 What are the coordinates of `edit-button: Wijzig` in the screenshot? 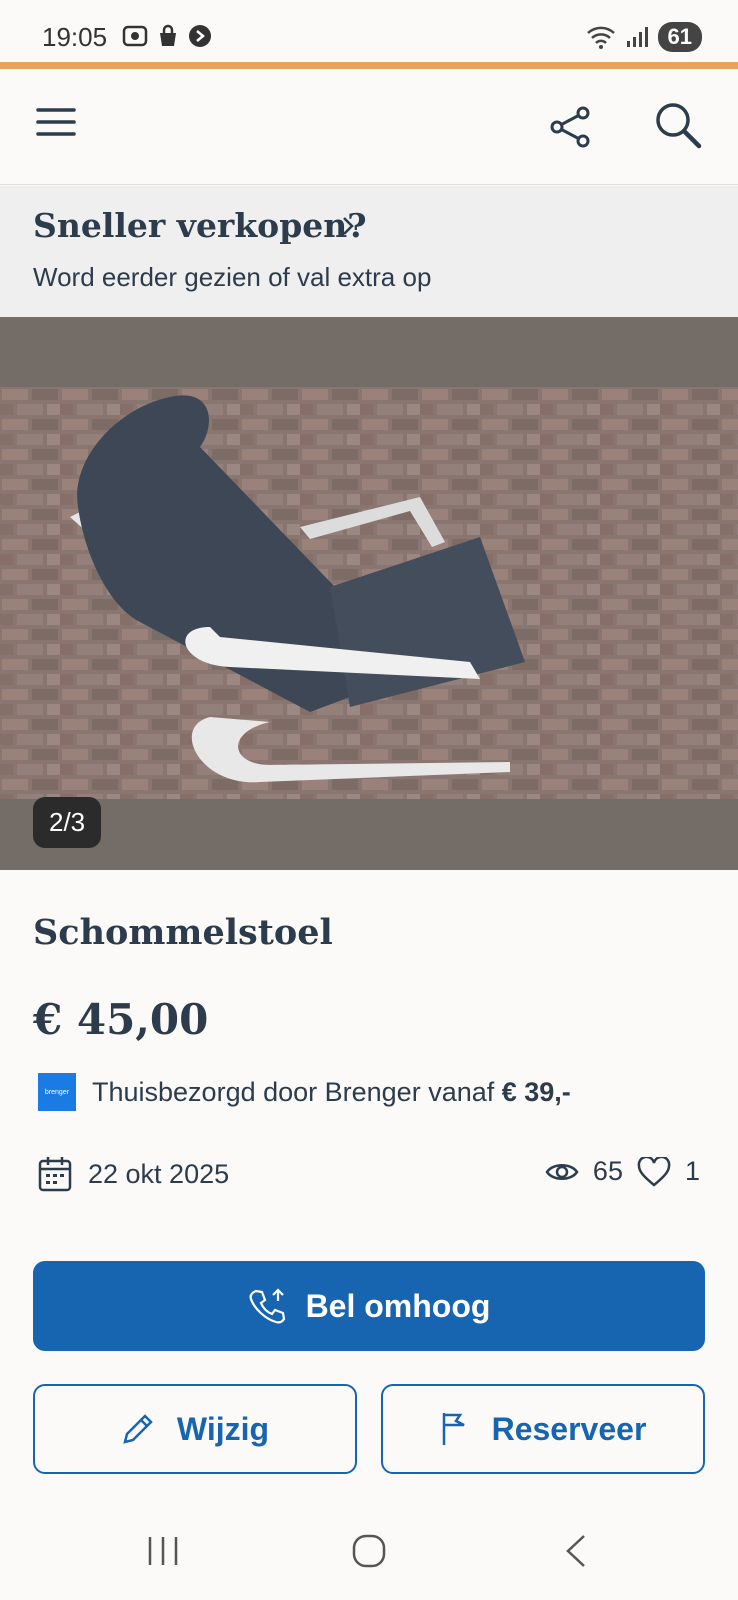 It's located at (195, 1429).